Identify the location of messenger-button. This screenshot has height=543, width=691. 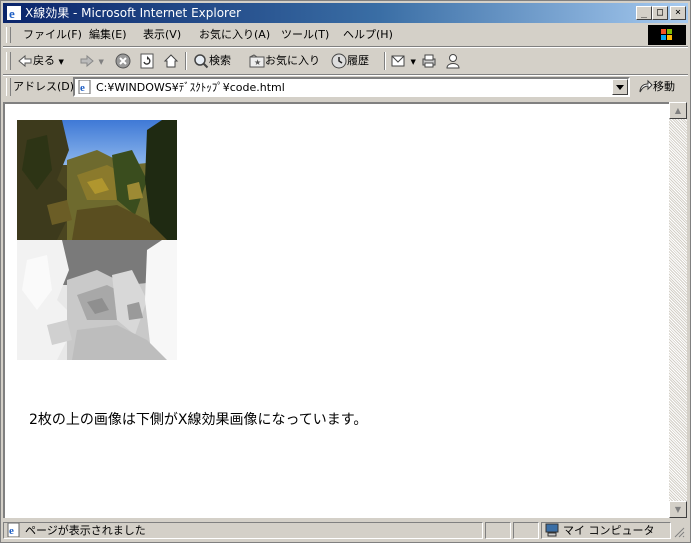
(453, 61).